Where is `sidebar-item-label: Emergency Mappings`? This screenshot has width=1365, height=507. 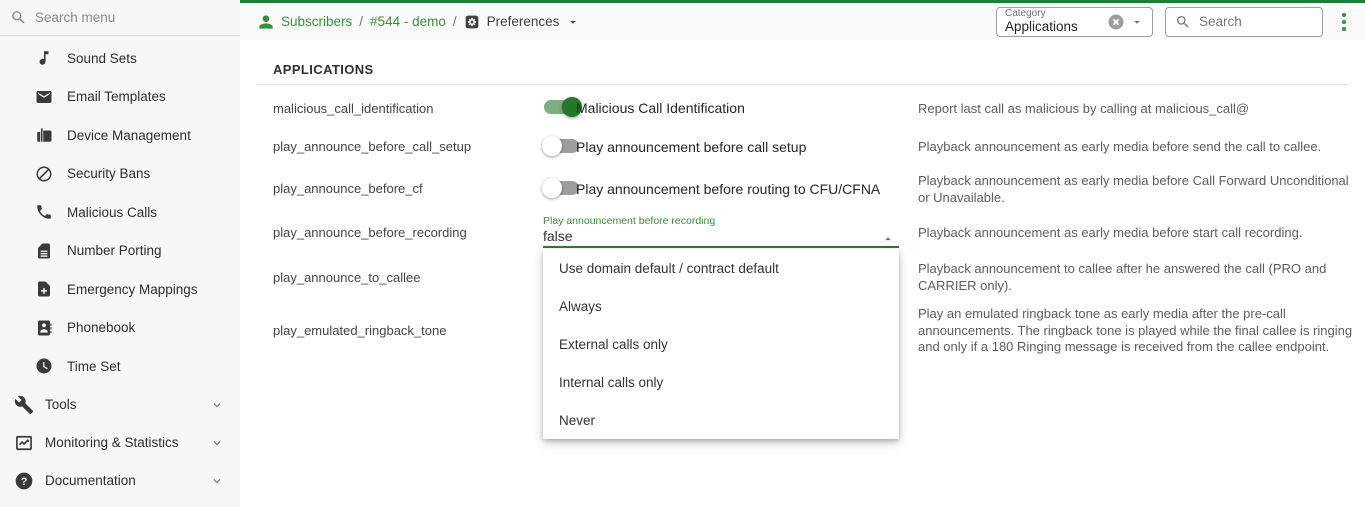 sidebar-item-label: Emergency Mappings is located at coordinates (132, 289).